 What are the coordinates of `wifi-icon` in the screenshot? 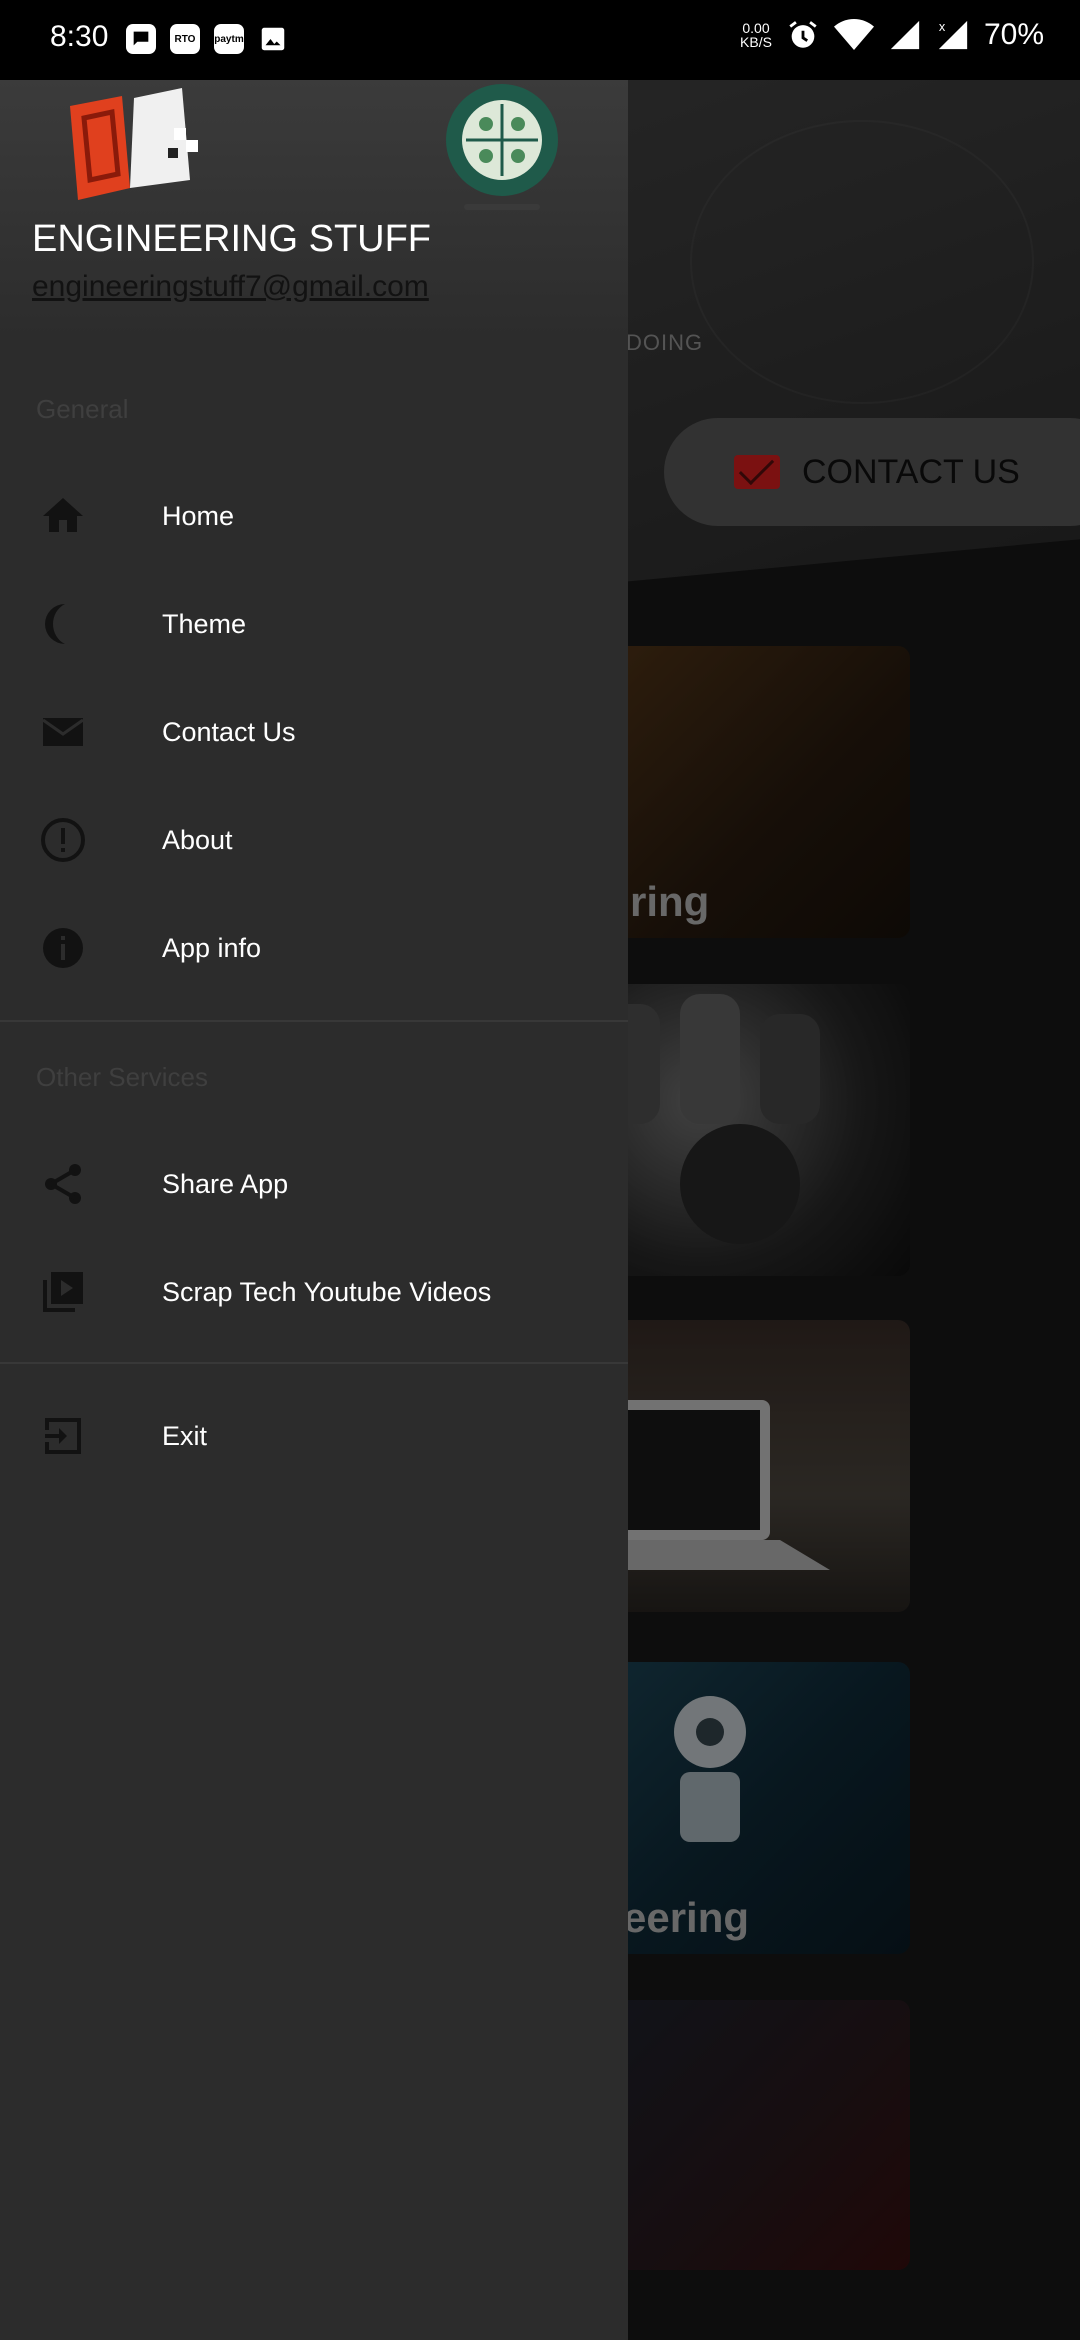 It's located at (853, 34).